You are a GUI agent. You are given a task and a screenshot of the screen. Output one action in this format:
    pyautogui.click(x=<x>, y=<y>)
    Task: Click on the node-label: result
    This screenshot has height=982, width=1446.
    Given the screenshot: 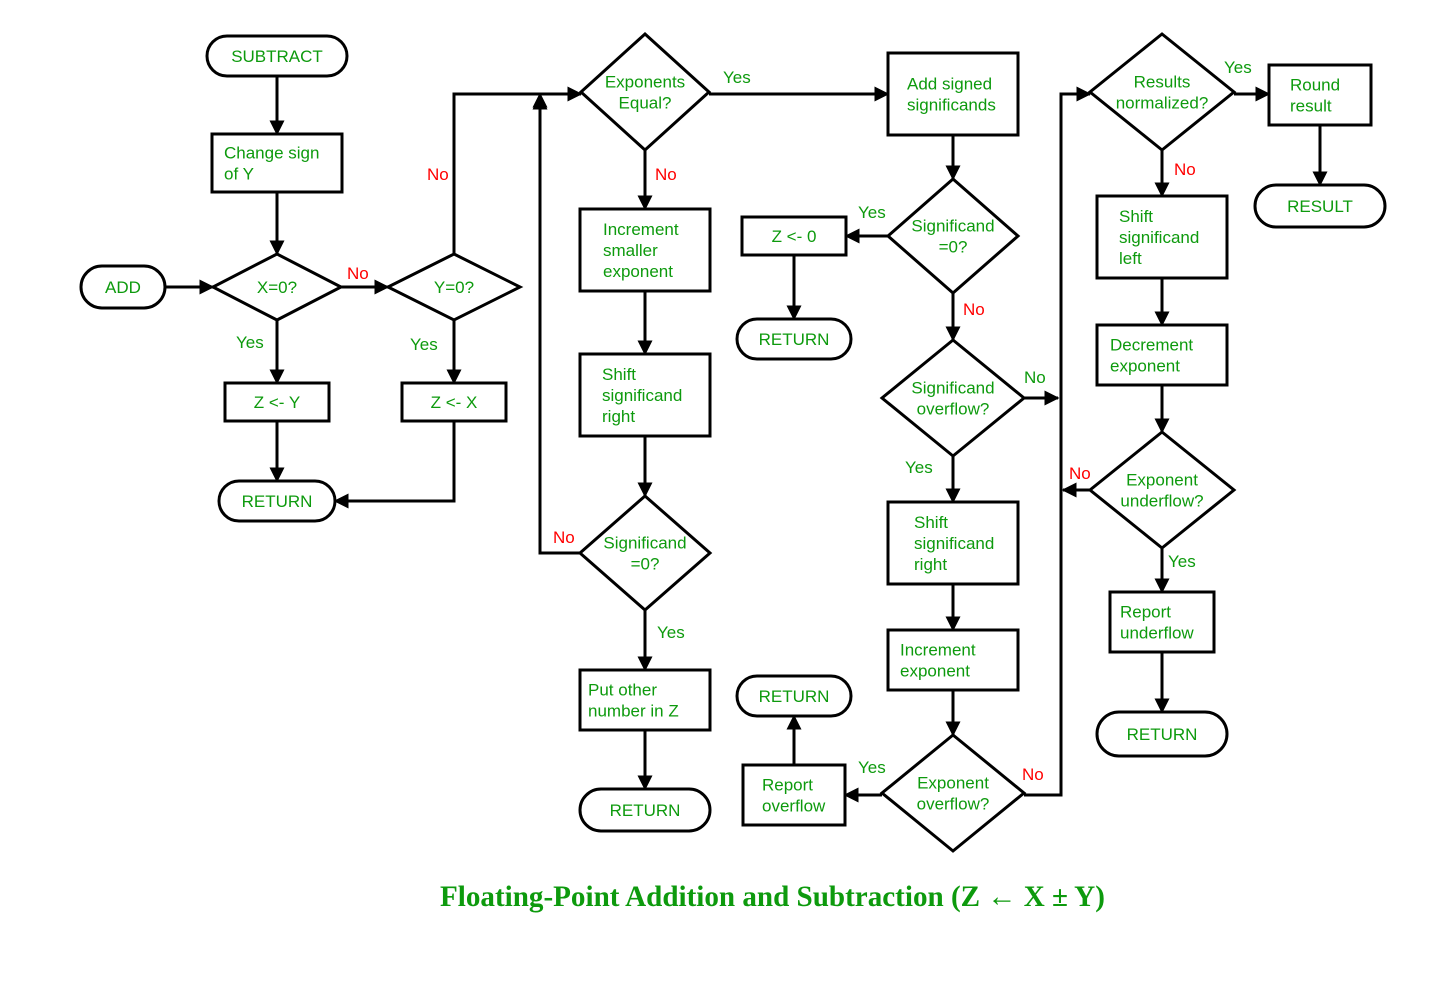 What is the action you would take?
    pyautogui.click(x=1311, y=106)
    